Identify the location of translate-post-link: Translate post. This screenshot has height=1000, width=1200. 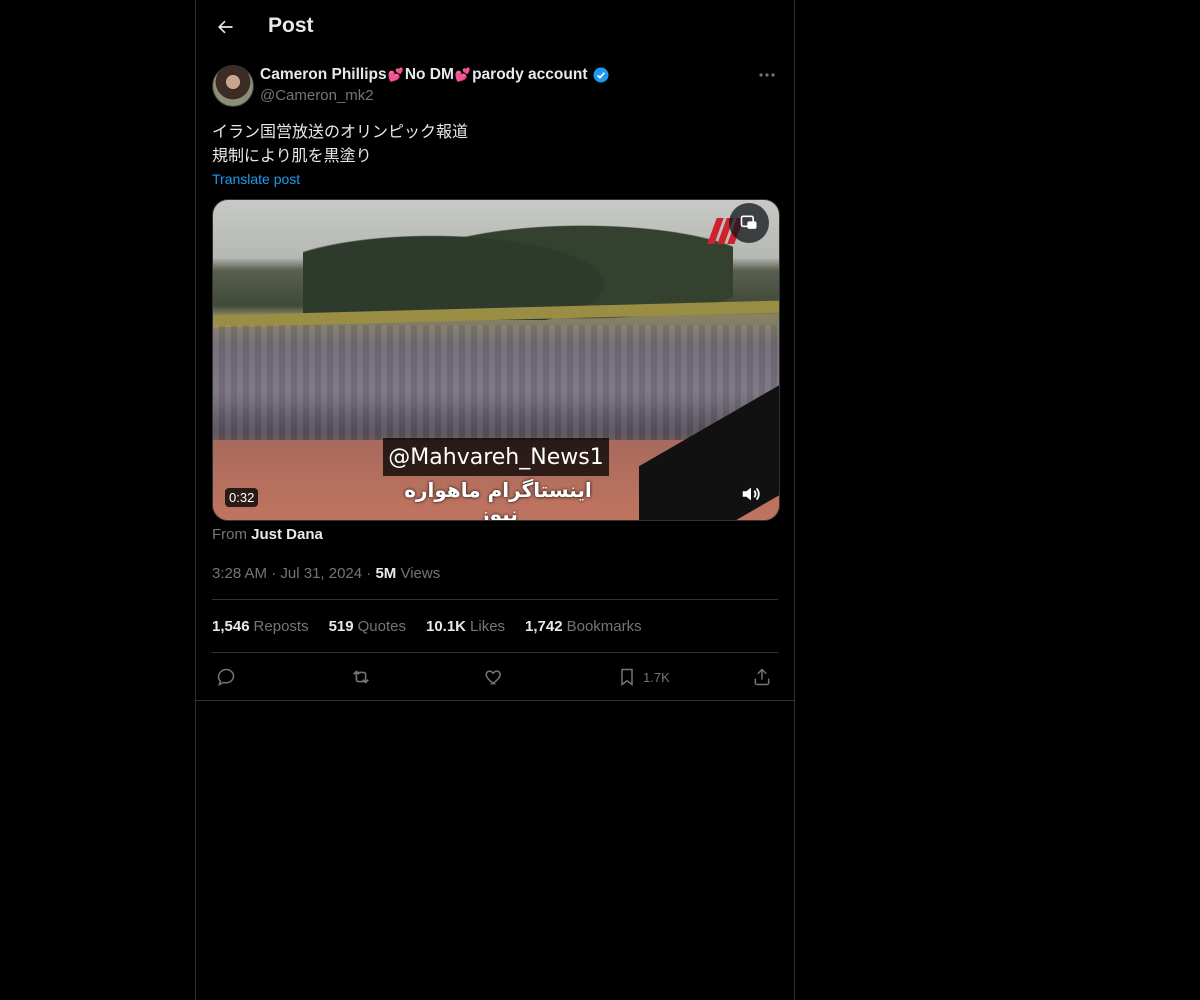
(256, 179).